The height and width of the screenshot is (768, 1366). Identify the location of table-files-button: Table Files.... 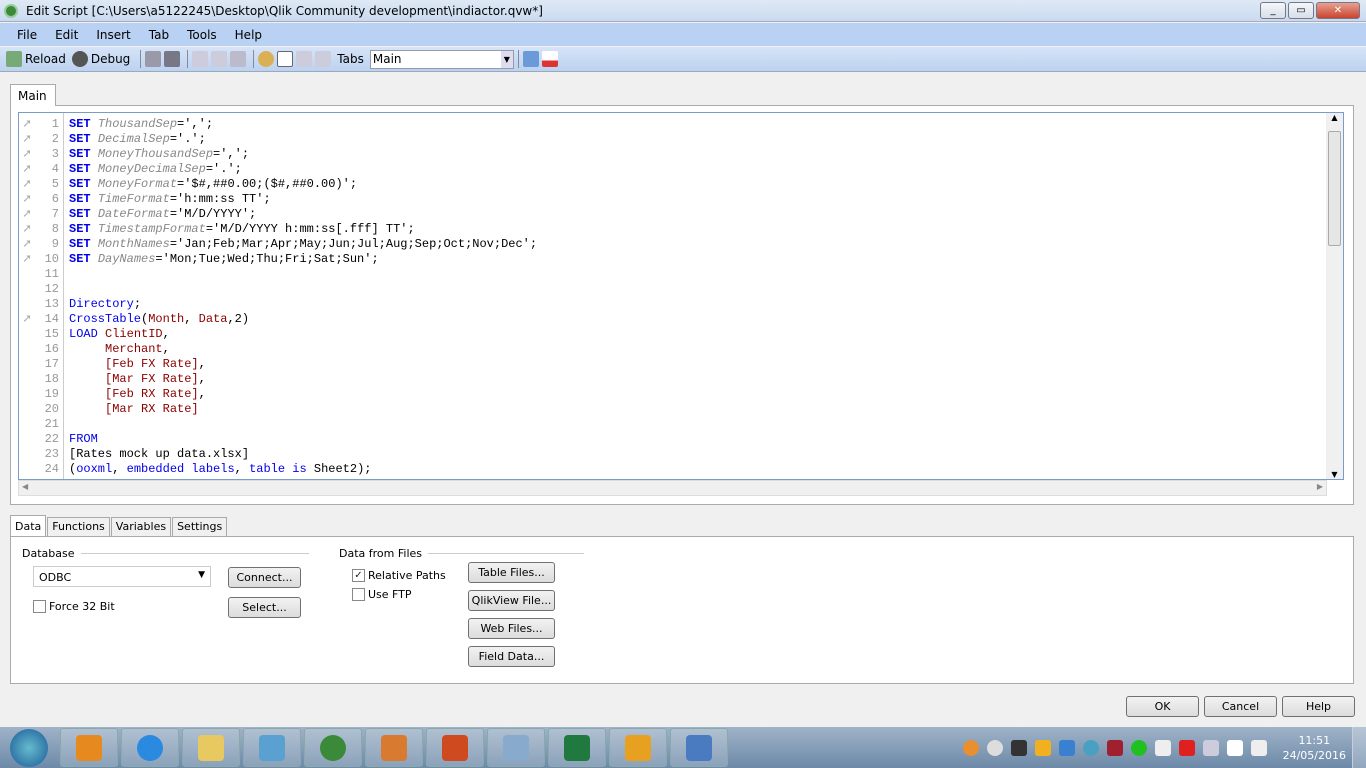
(511, 572).